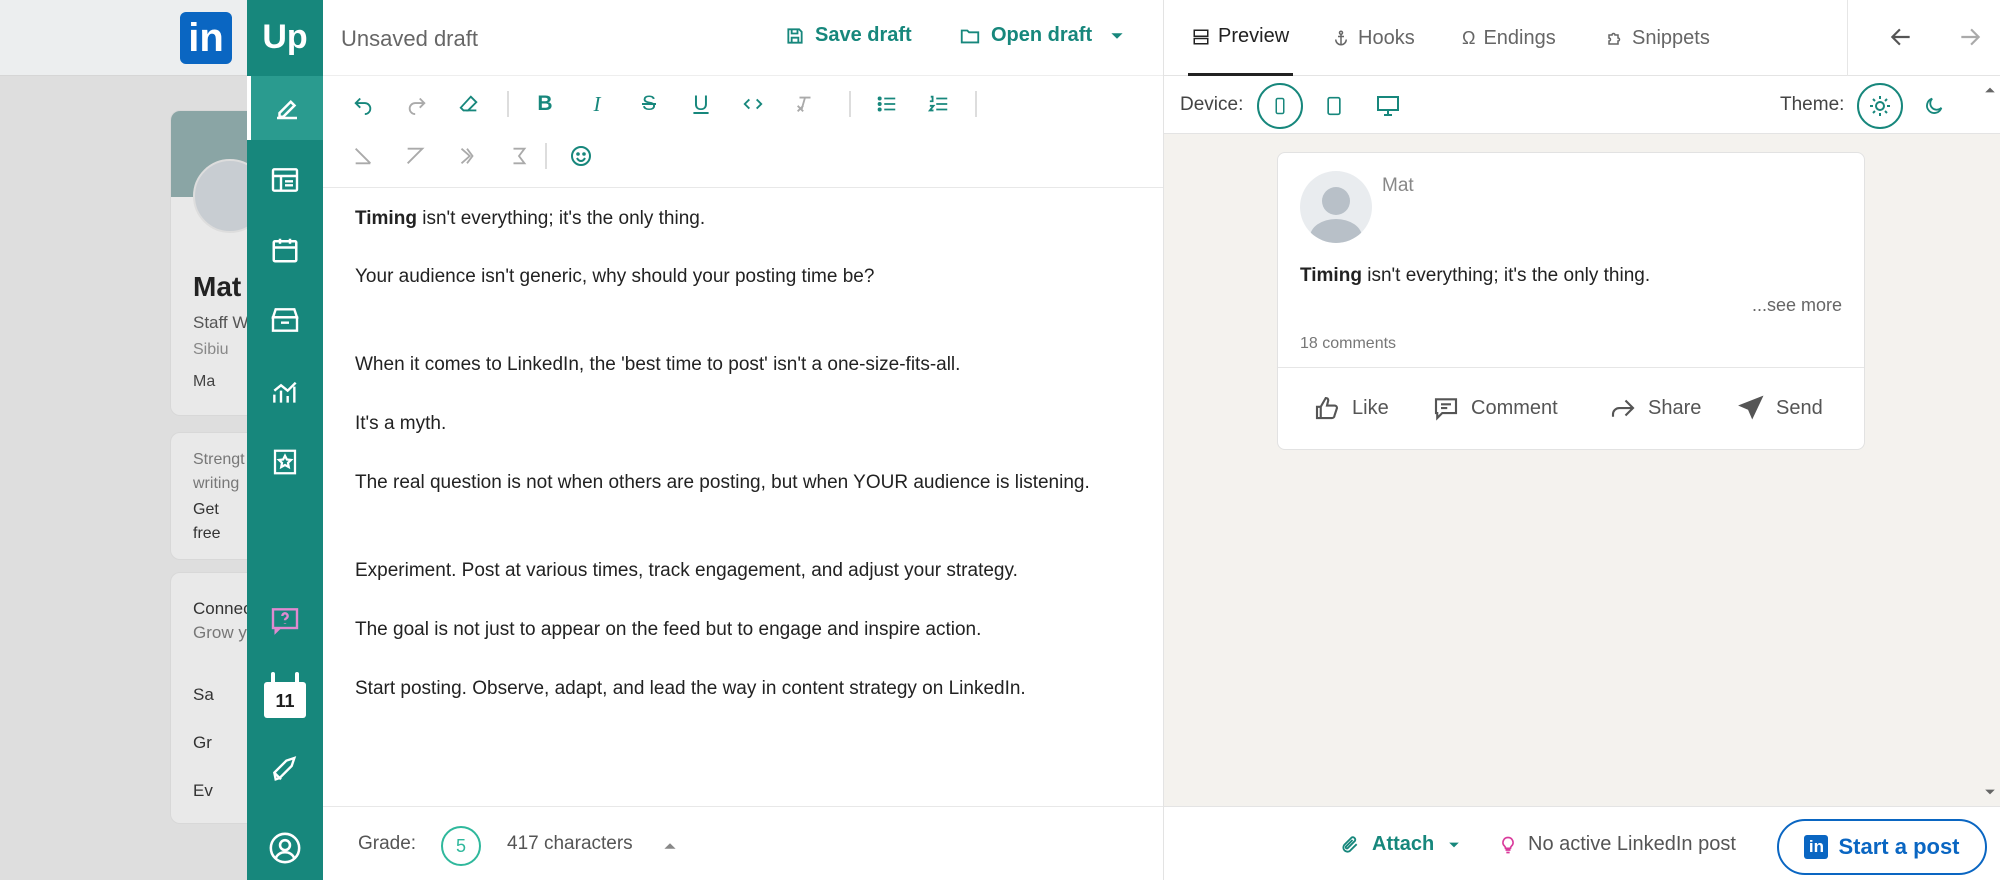  What do you see at coordinates (1212, 104) in the screenshot?
I see `device-label: Device:` at bounding box center [1212, 104].